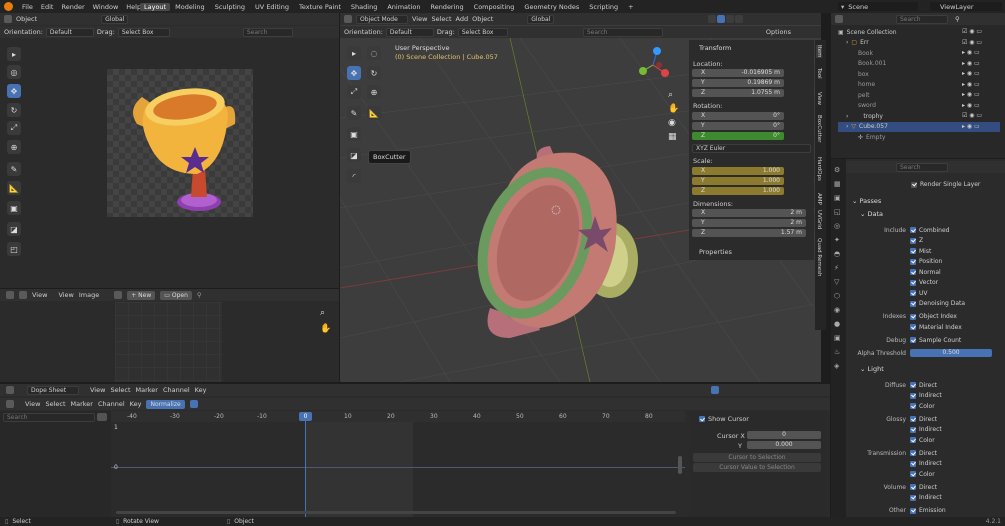  Describe the element at coordinates (482, 32) in the screenshot. I see `viewport-drag-dropdown: Select Box` at that location.